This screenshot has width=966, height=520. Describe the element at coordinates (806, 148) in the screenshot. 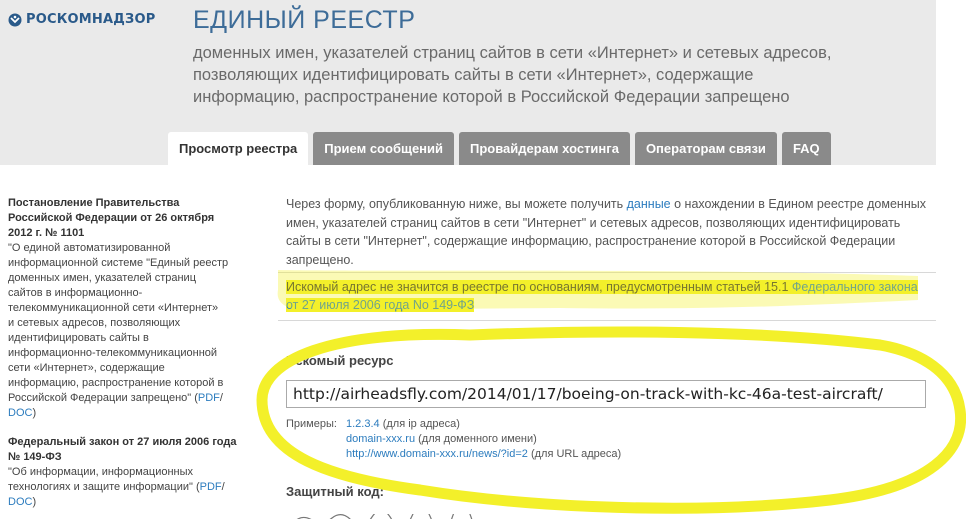

I see `tab-faq: FAQ` at that location.